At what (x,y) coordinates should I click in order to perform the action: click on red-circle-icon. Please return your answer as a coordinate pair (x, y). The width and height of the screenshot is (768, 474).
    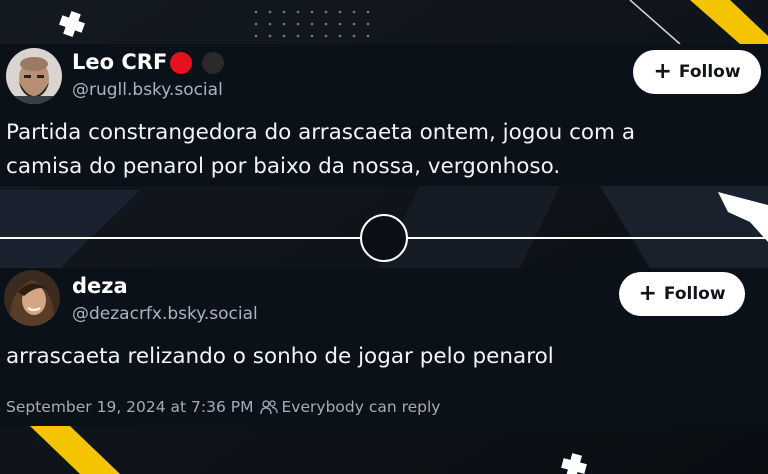
    Looking at the image, I should click on (181, 63).